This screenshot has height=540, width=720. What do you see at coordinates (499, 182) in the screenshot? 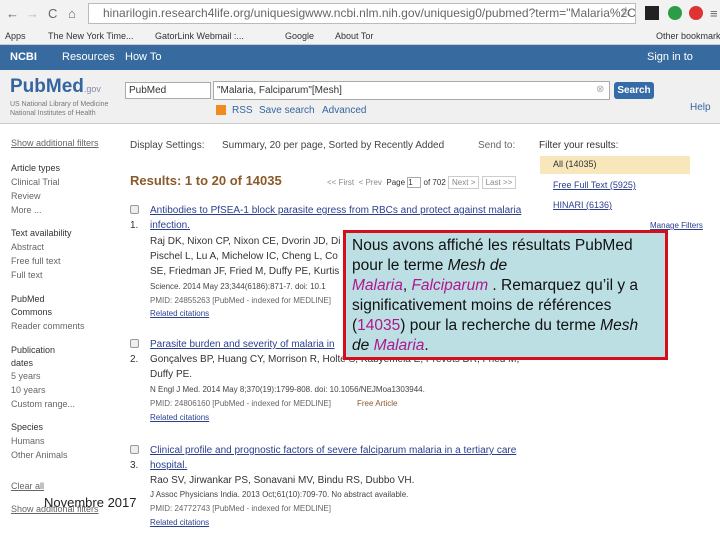
I see `last-page-button: Last >>` at bounding box center [499, 182].